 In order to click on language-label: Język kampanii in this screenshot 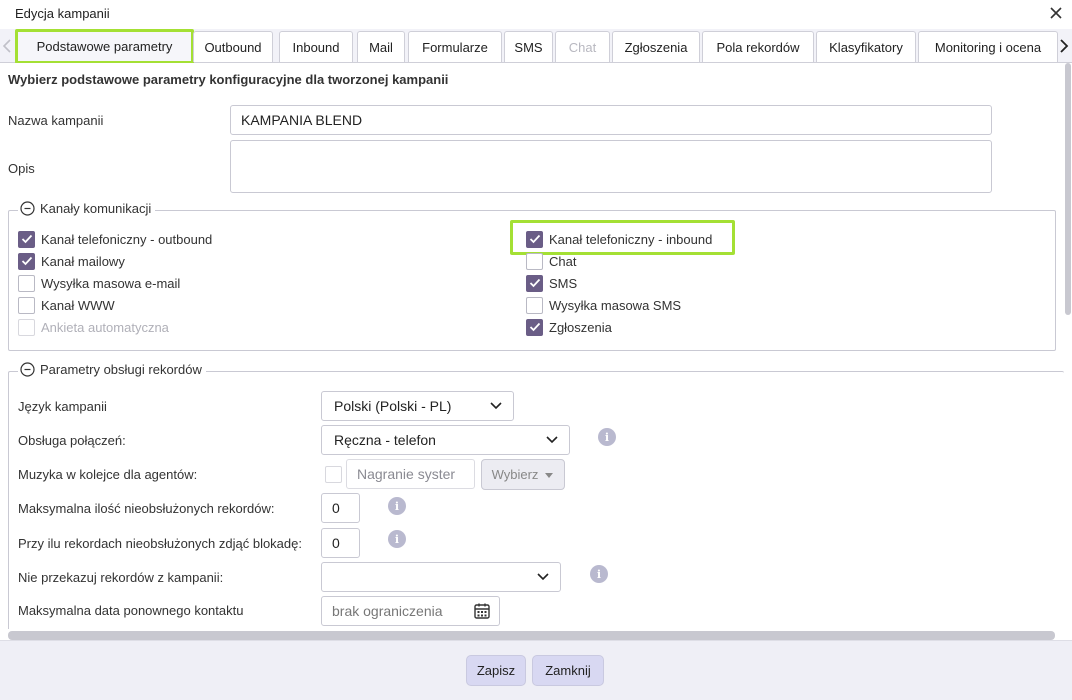, I will do `click(62, 406)`.